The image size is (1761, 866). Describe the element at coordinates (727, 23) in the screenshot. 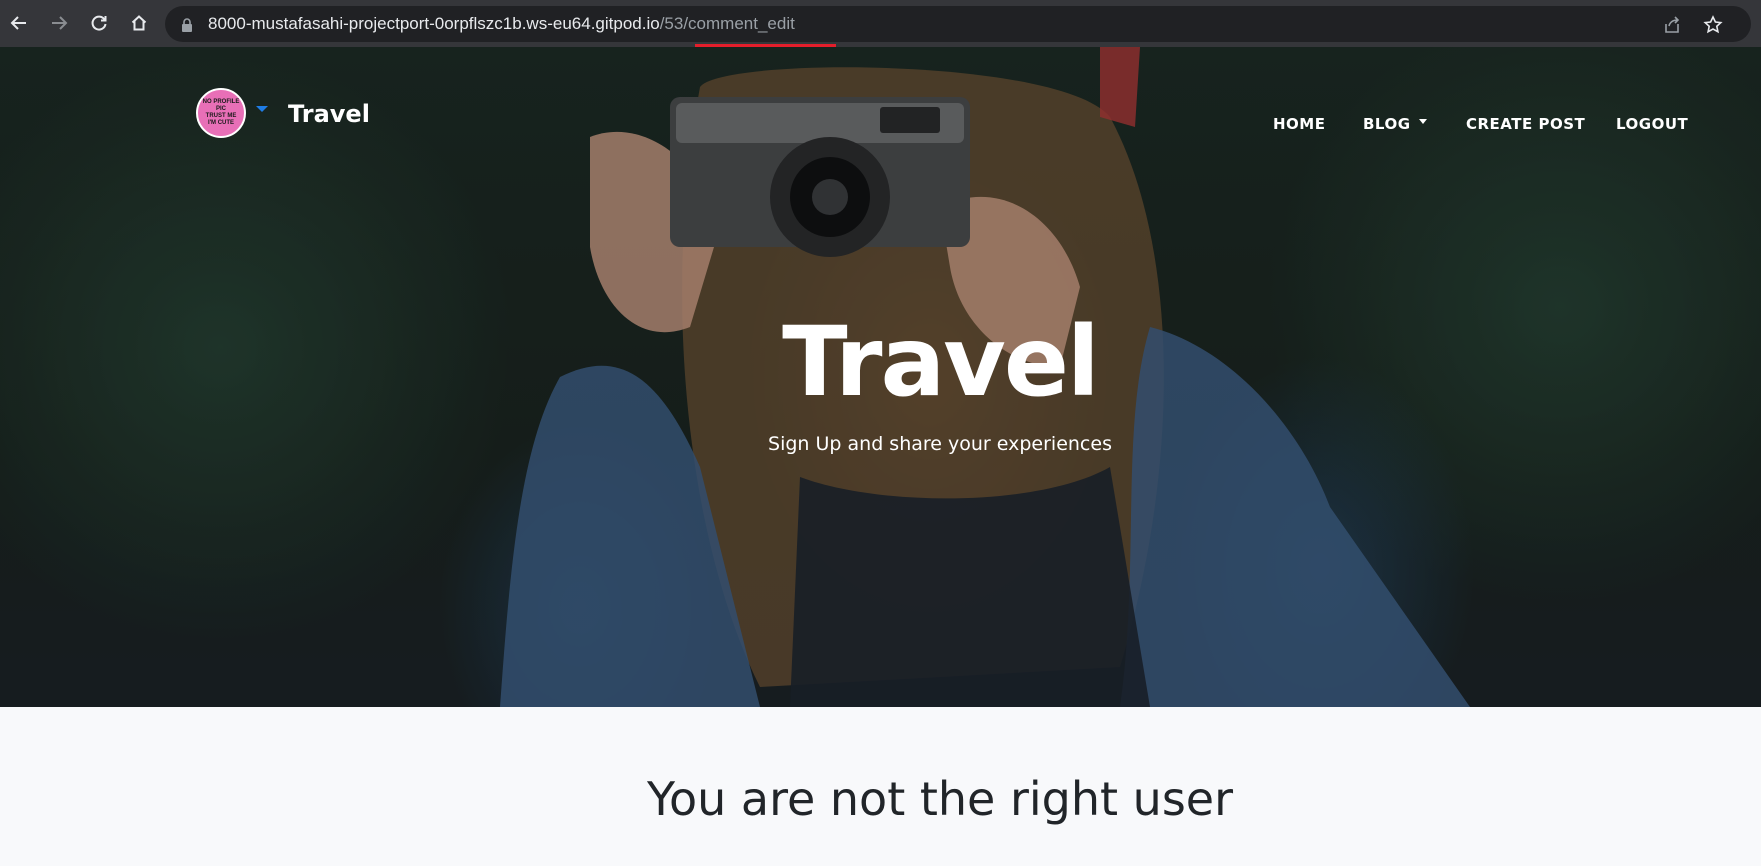

I see `url-path: /53/comment_edit` at that location.